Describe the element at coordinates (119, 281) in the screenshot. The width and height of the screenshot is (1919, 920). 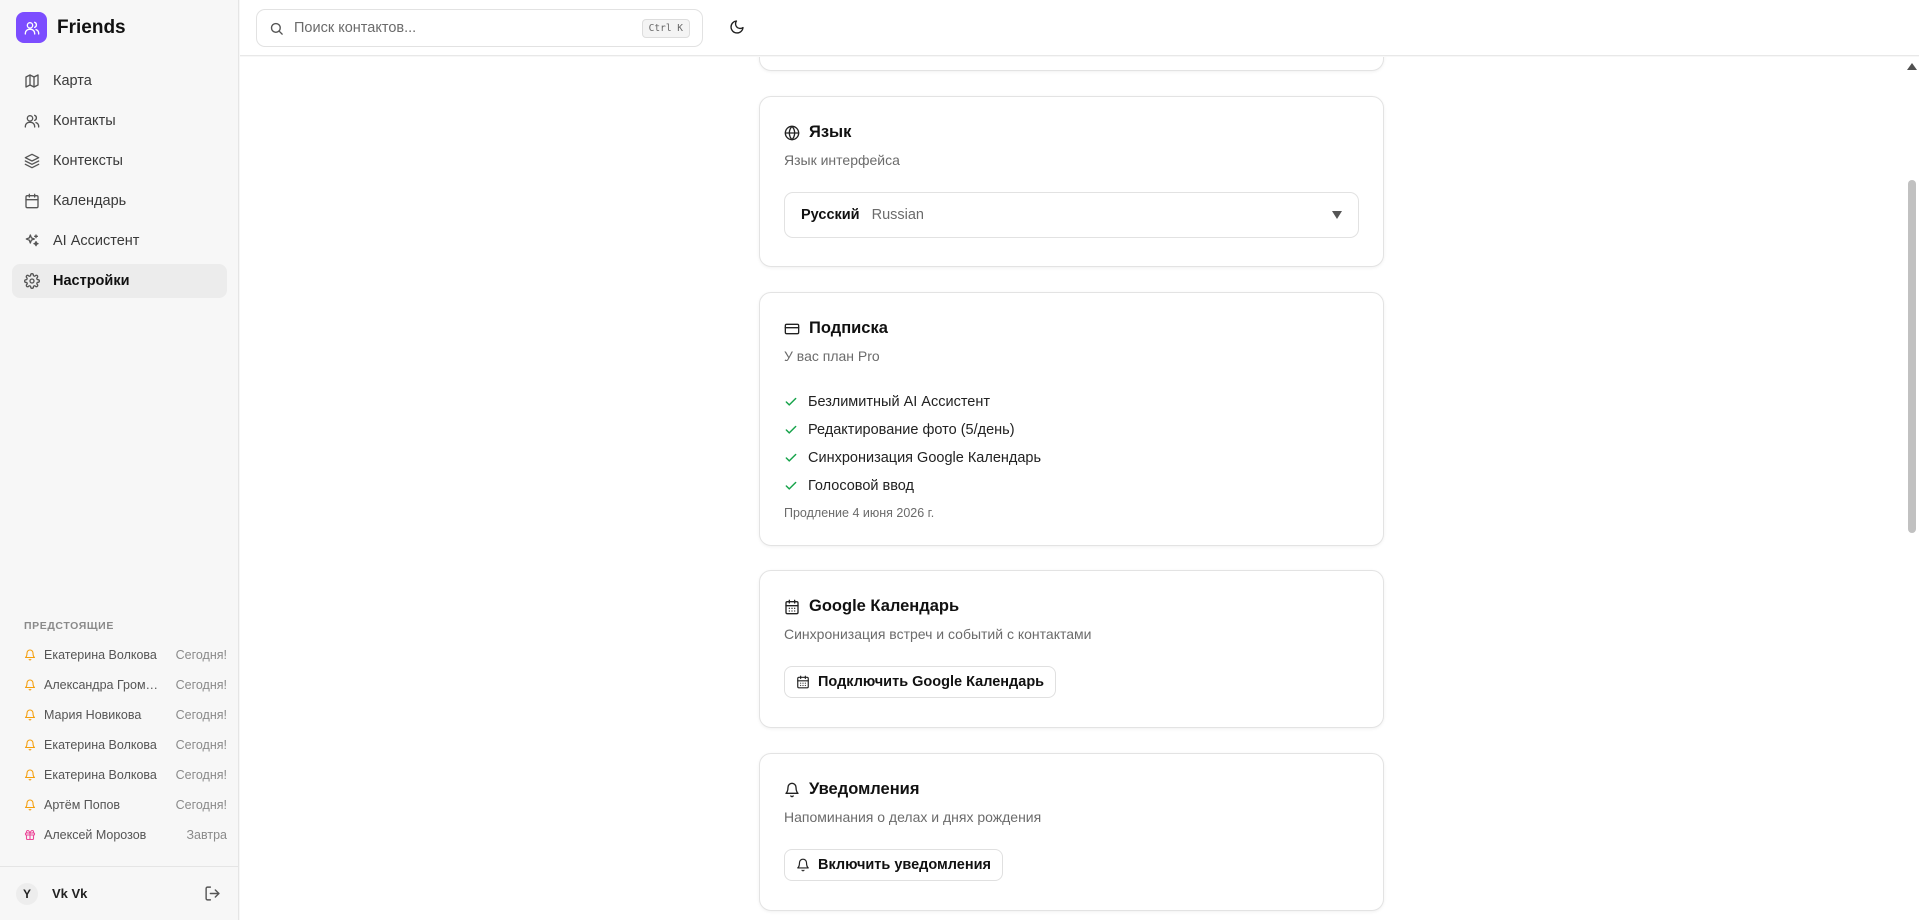
I see `nav-item-settings: Настройки` at that location.